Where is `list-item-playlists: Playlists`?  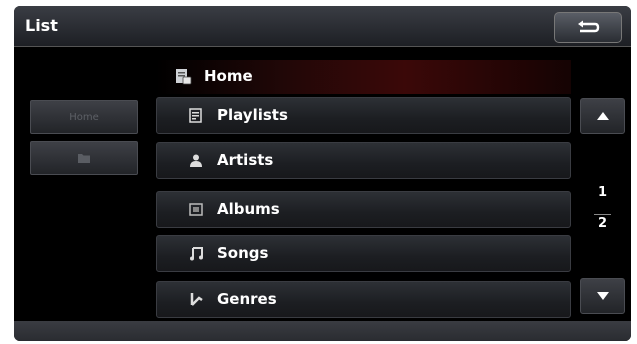 list-item-playlists: Playlists is located at coordinates (363, 115).